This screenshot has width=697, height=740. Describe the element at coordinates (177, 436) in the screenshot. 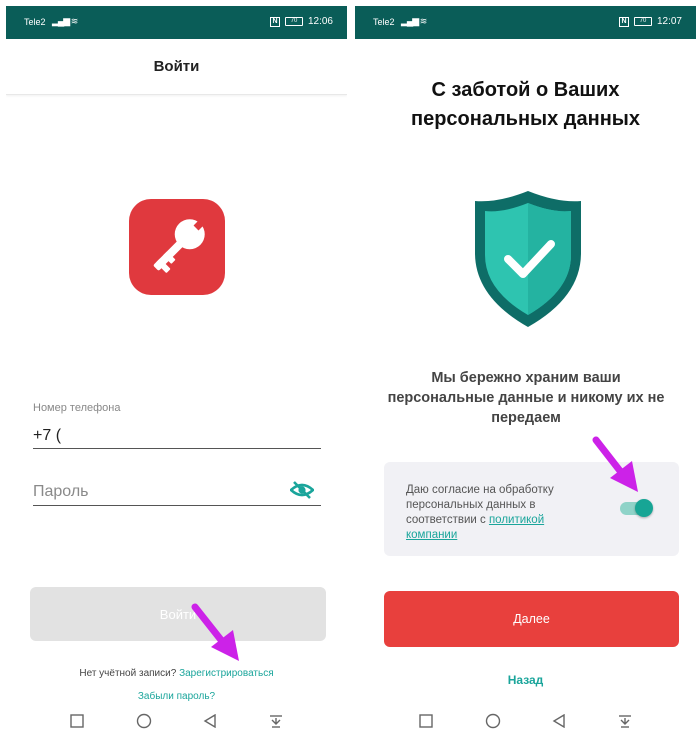

I see `phone-input` at that location.